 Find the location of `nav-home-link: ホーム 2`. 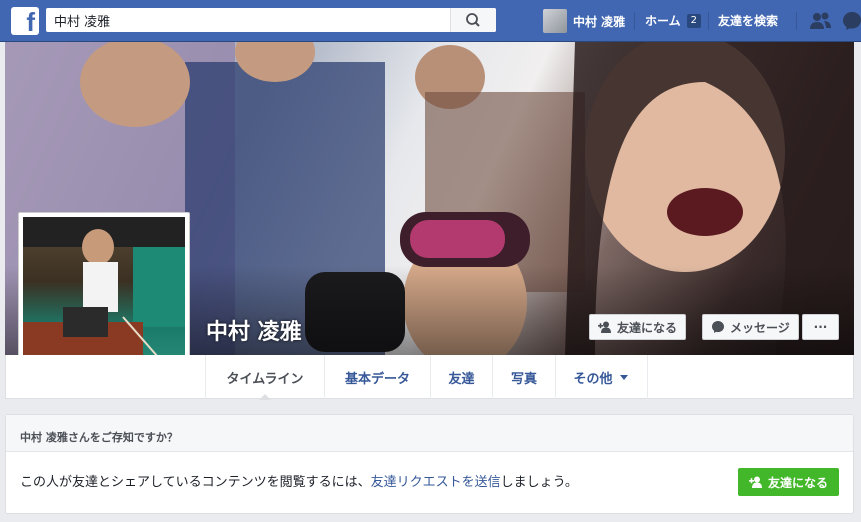

nav-home-link: ホーム 2 is located at coordinates (673, 20).